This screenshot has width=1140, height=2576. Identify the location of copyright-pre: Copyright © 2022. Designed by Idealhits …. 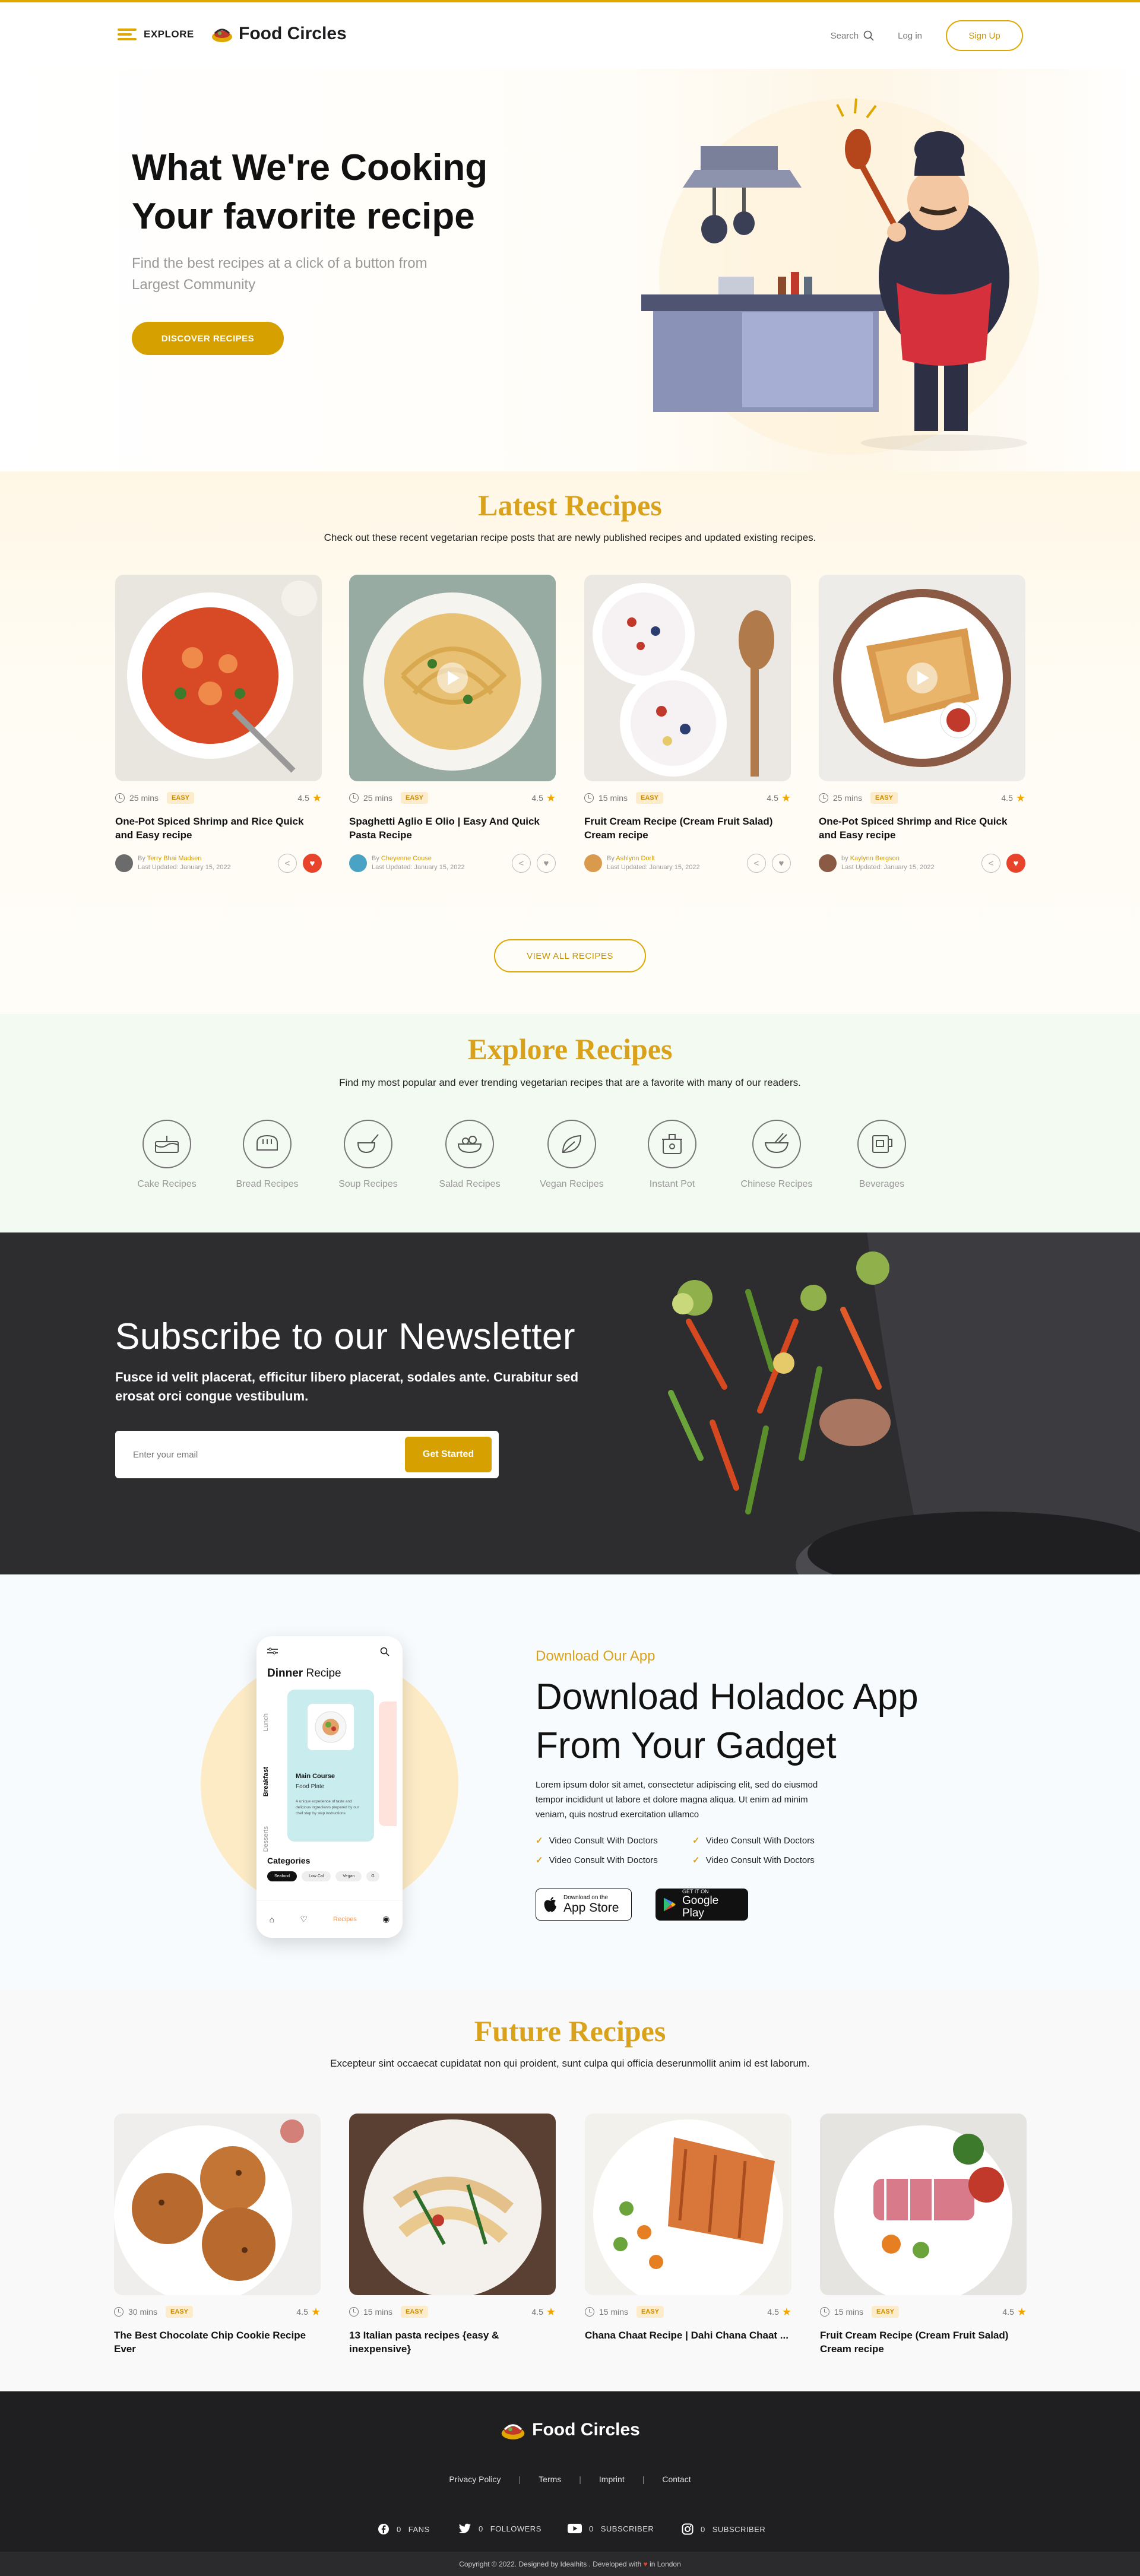
(550, 2563).